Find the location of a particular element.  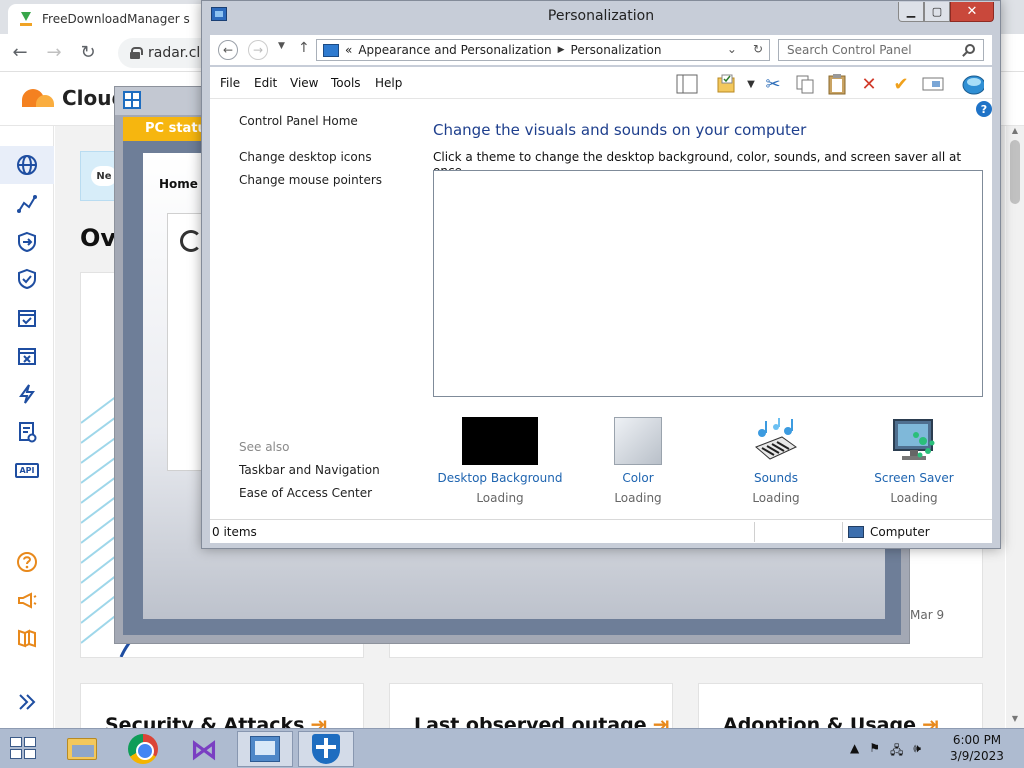

menu-view: View is located at coordinates (304, 83).